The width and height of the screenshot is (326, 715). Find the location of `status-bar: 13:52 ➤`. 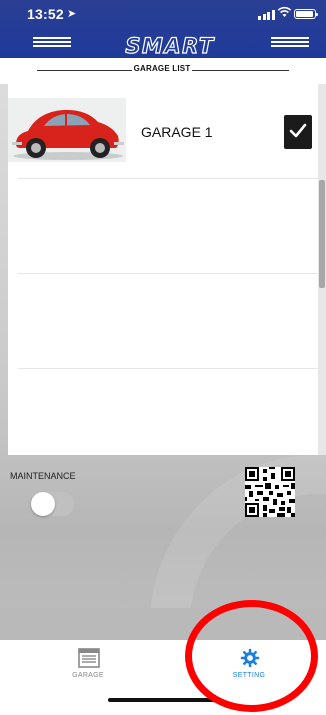

status-bar: 13:52 ➤ is located at coordinates (163, 13).